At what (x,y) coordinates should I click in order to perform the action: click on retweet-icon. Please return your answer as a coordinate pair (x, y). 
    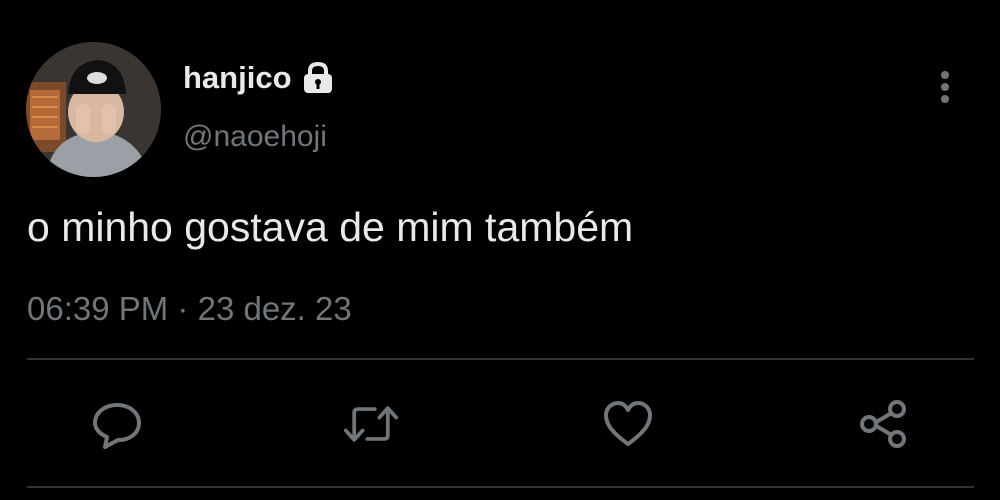
    Looking at the image, I should click on (371, 424).